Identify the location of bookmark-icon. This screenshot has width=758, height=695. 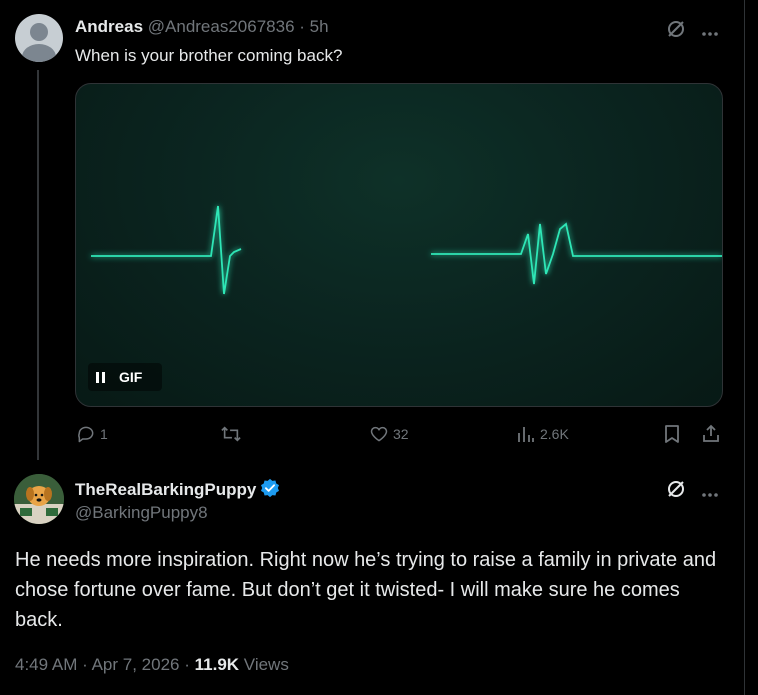
(672, 436).